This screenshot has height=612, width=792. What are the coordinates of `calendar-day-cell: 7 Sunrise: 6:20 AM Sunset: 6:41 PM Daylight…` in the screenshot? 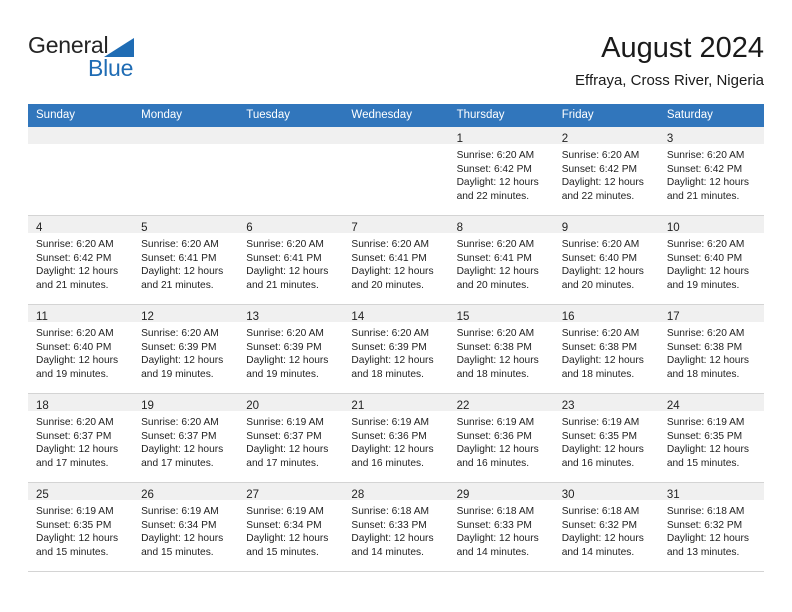 It's located at (396, 260).